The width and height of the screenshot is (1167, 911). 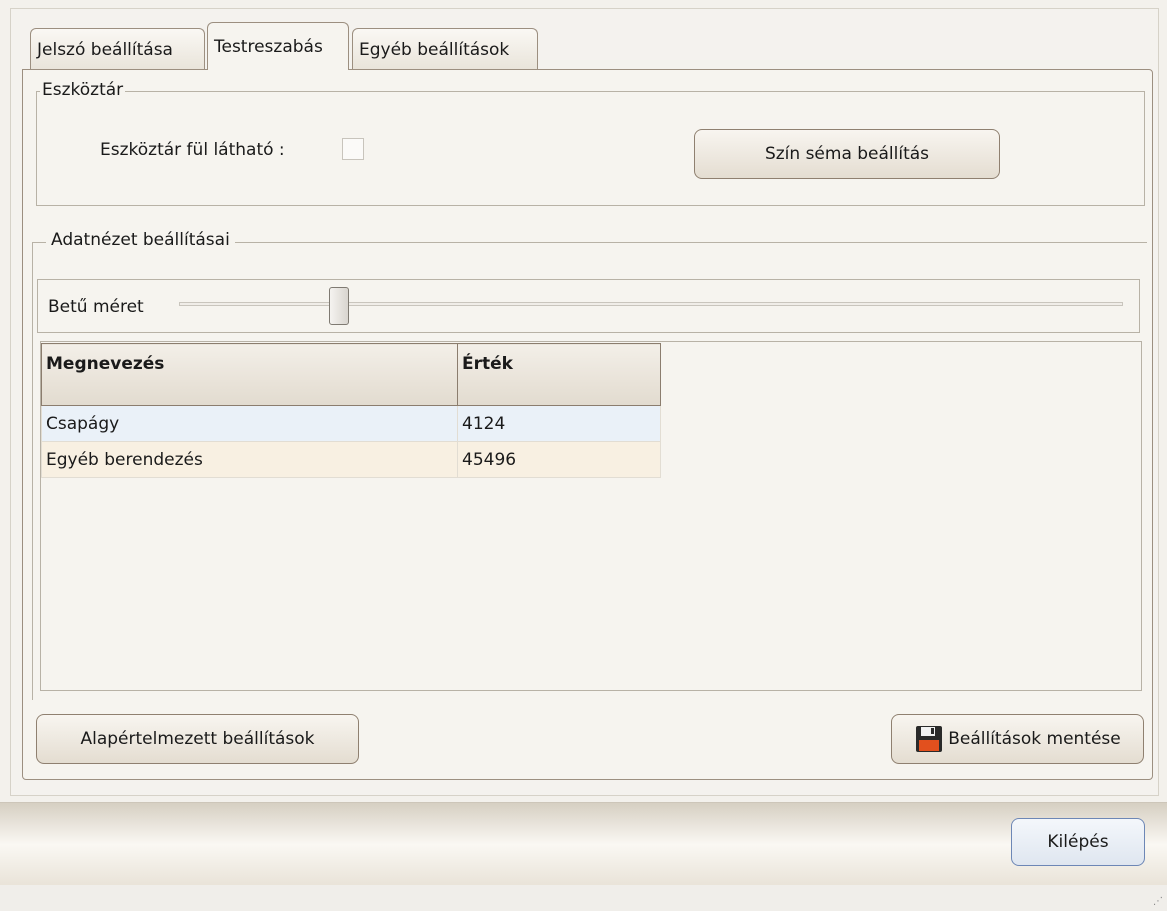 I want to click on toolbar-group-title: Eszköztár, so click(x=83, y=90).